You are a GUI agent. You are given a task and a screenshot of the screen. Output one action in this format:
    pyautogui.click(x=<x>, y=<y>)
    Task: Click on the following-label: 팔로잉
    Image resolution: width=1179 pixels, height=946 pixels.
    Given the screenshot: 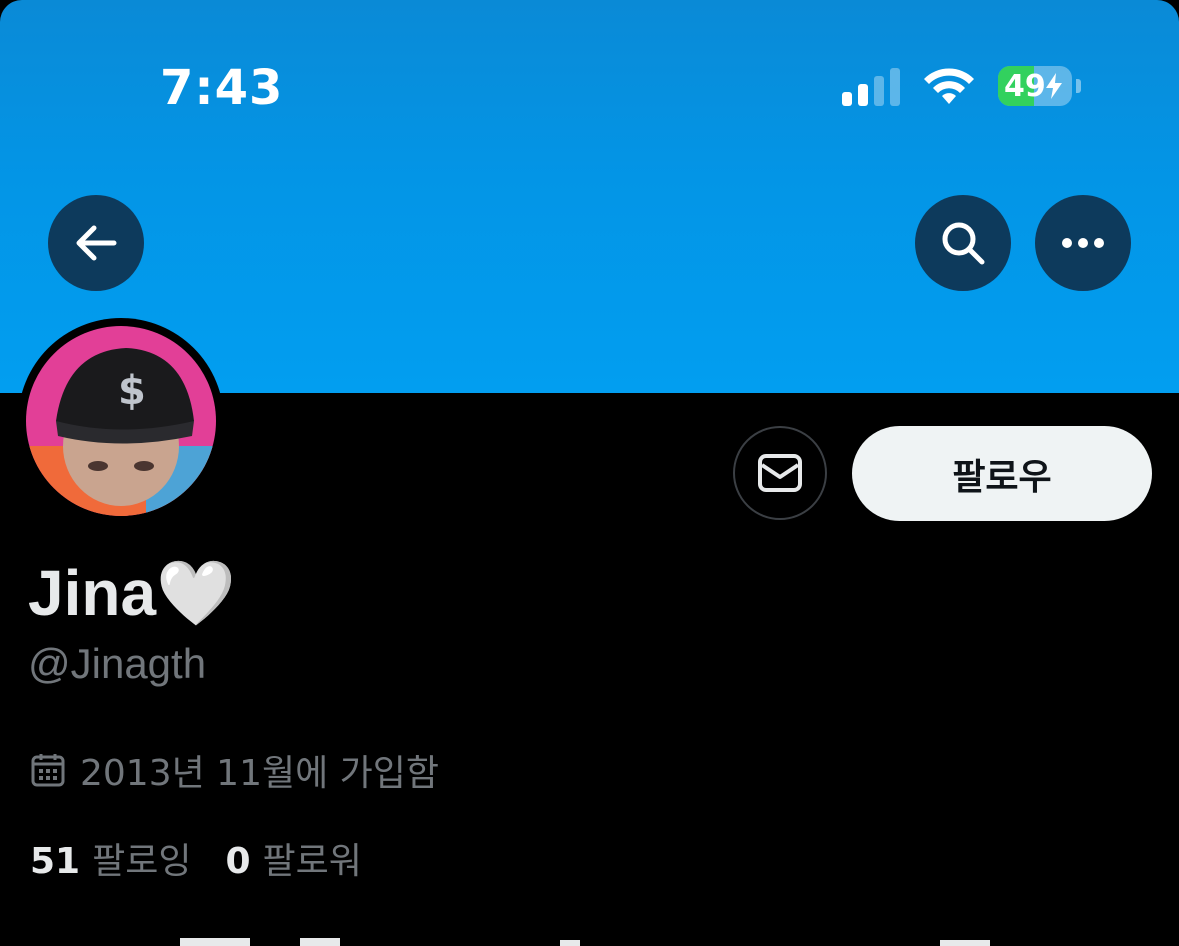 What is the action you would take?
    pyautogui.click(x=142, y=861)
    